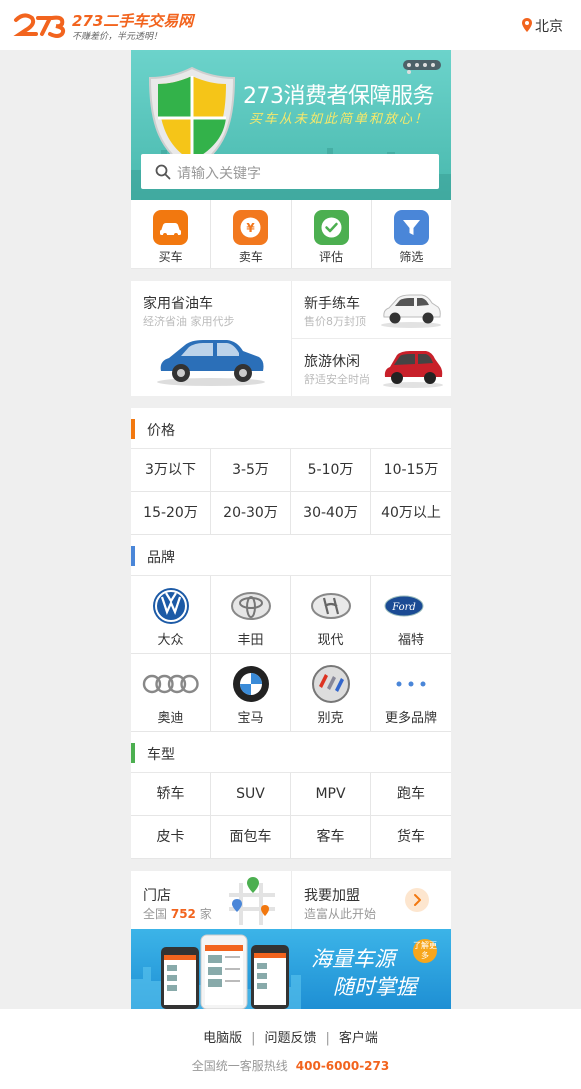 This screenshot has height=1089, width=581. Describe the element at coordinates (339, 96) in the screenshot. I see `banner-title: 273消费者保障服务` at that location.